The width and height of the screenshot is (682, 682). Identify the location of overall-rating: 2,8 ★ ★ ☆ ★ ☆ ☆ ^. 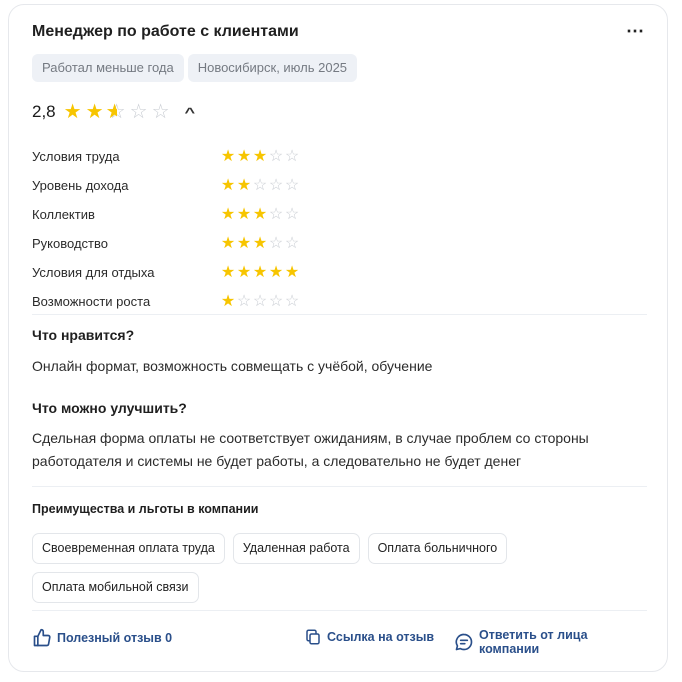
(113, 112).